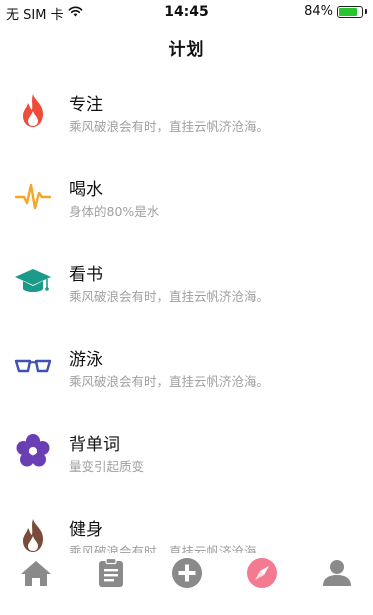 The image size is (373, 615). Describe the element at coordinates (107, 466) in the screenshot. I see `plan-desc: 量变引起质变` at that location.